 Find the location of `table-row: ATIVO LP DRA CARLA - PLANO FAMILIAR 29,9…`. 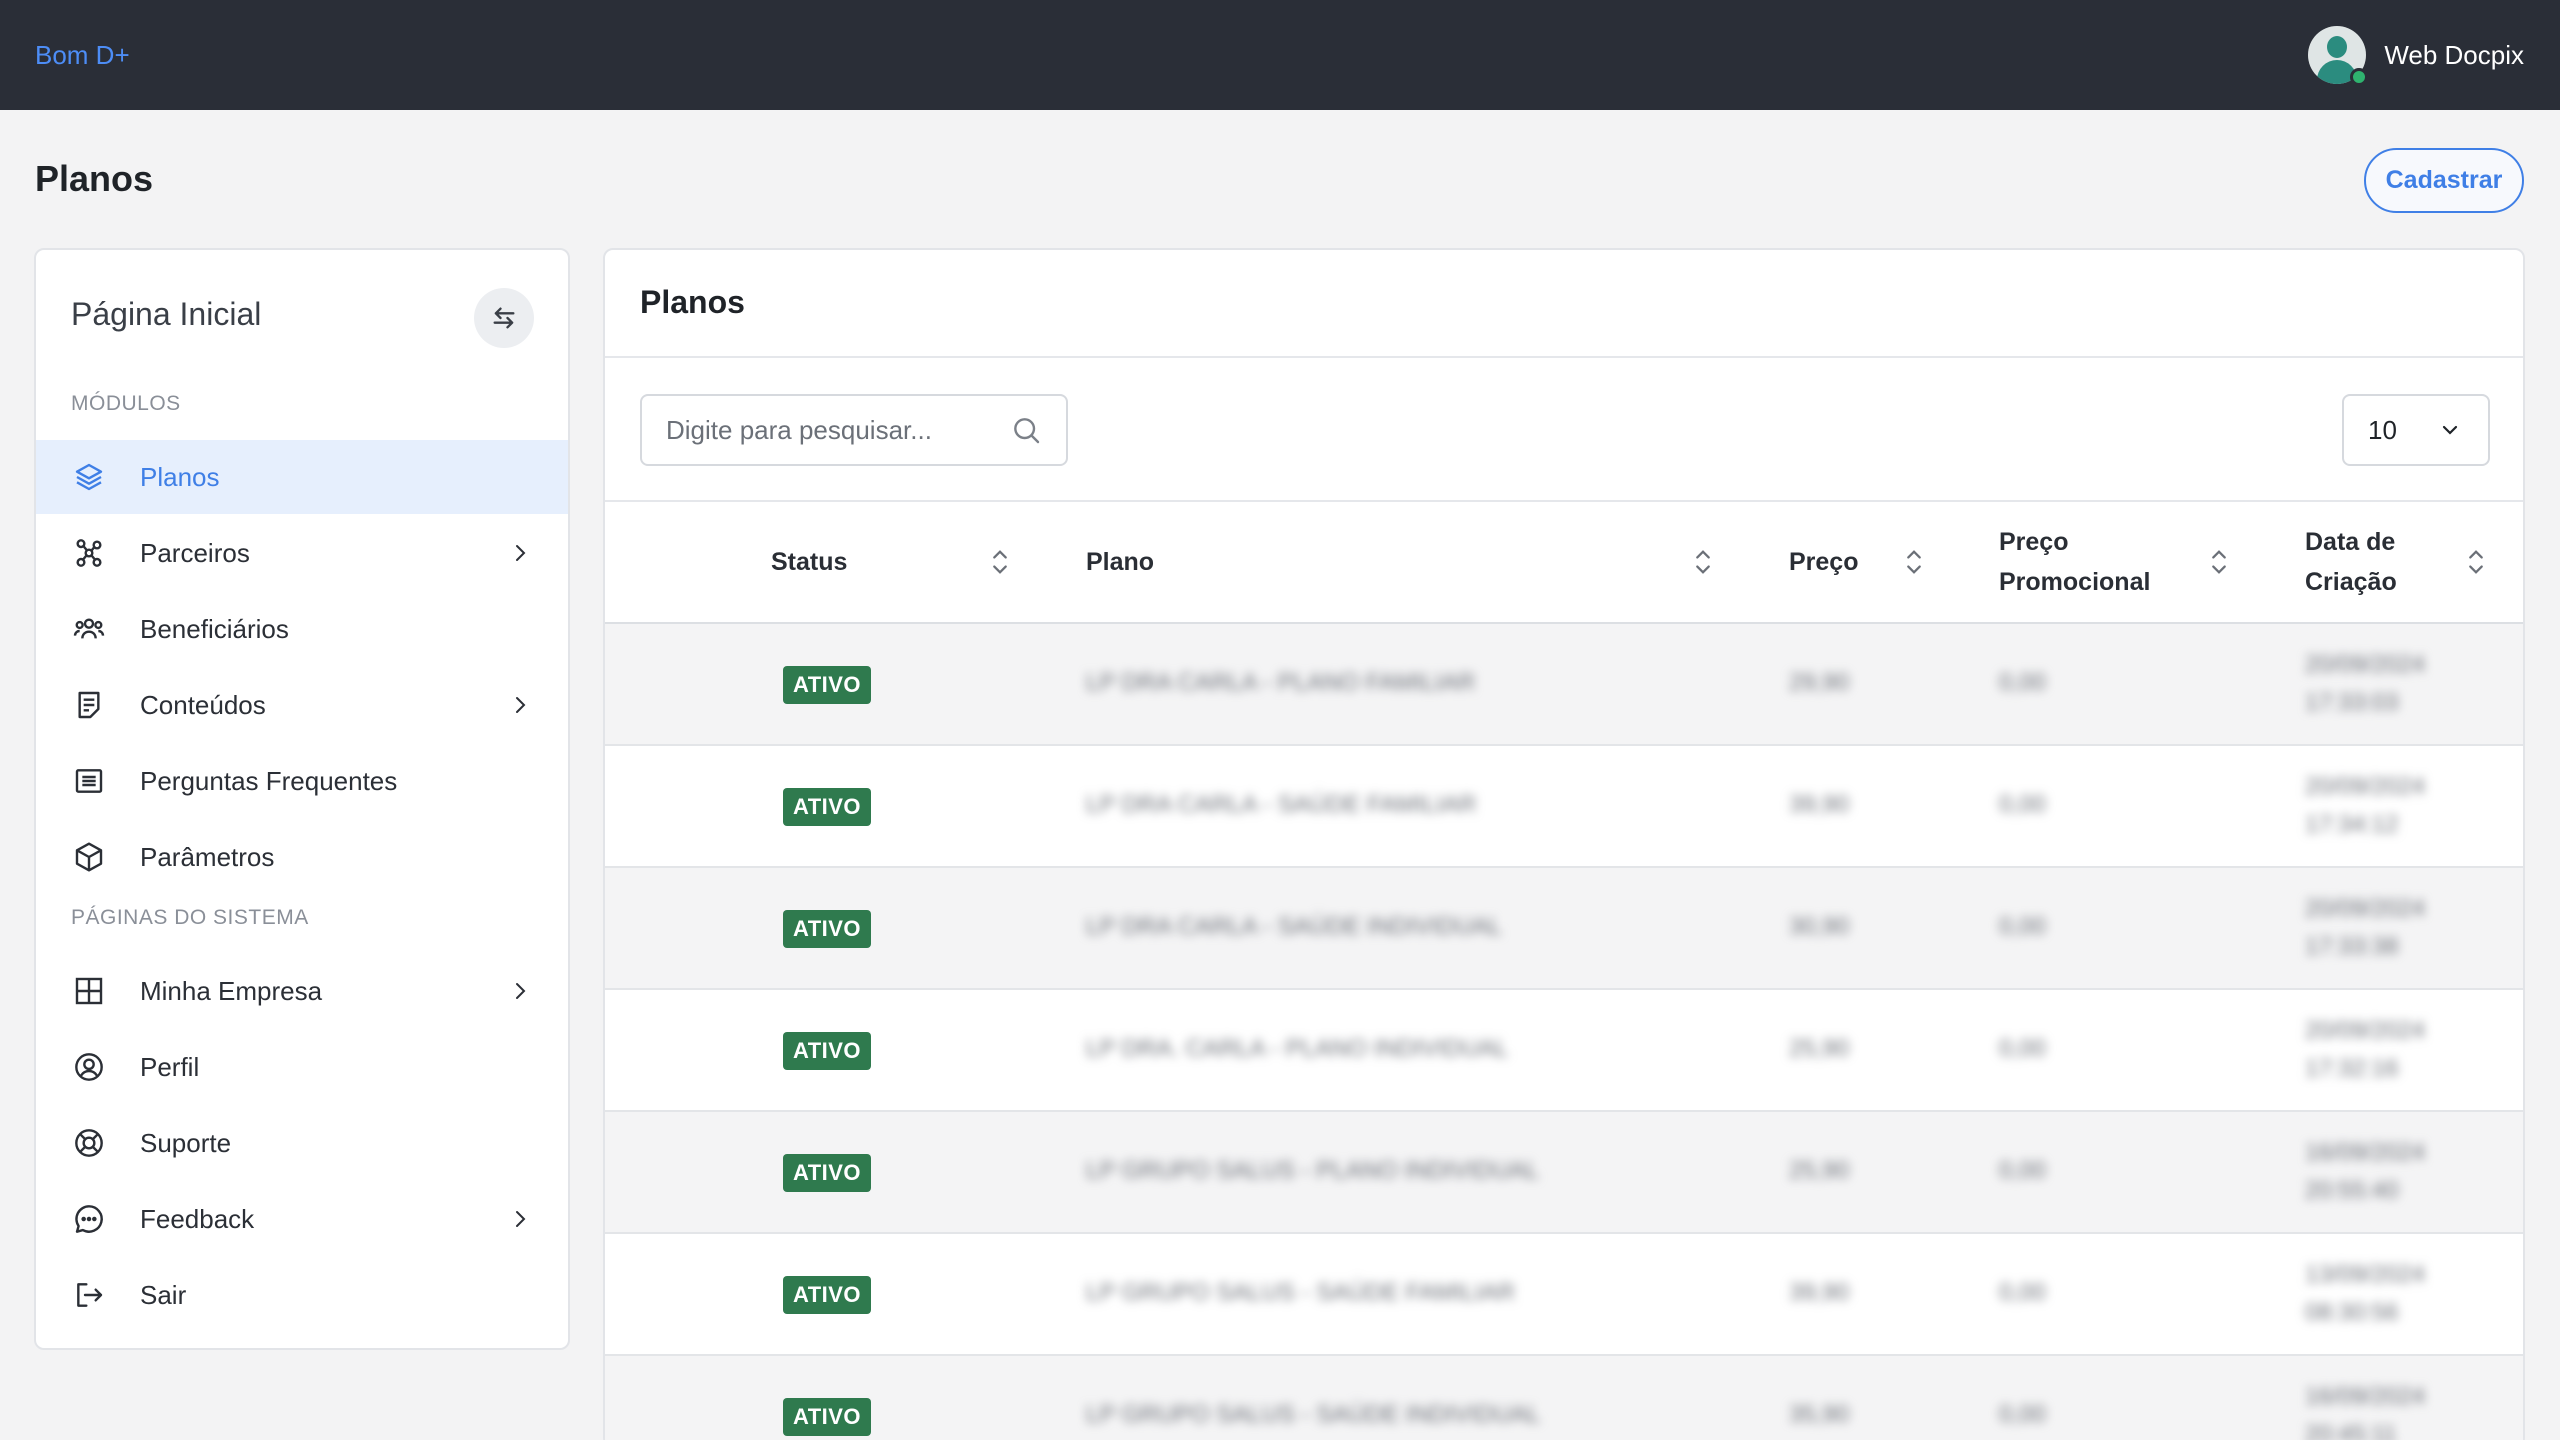

table-row: ATIVO LP DRA CARLA - PLANO FAMILIAR 29,9… is located at coordinates (1564, 685).